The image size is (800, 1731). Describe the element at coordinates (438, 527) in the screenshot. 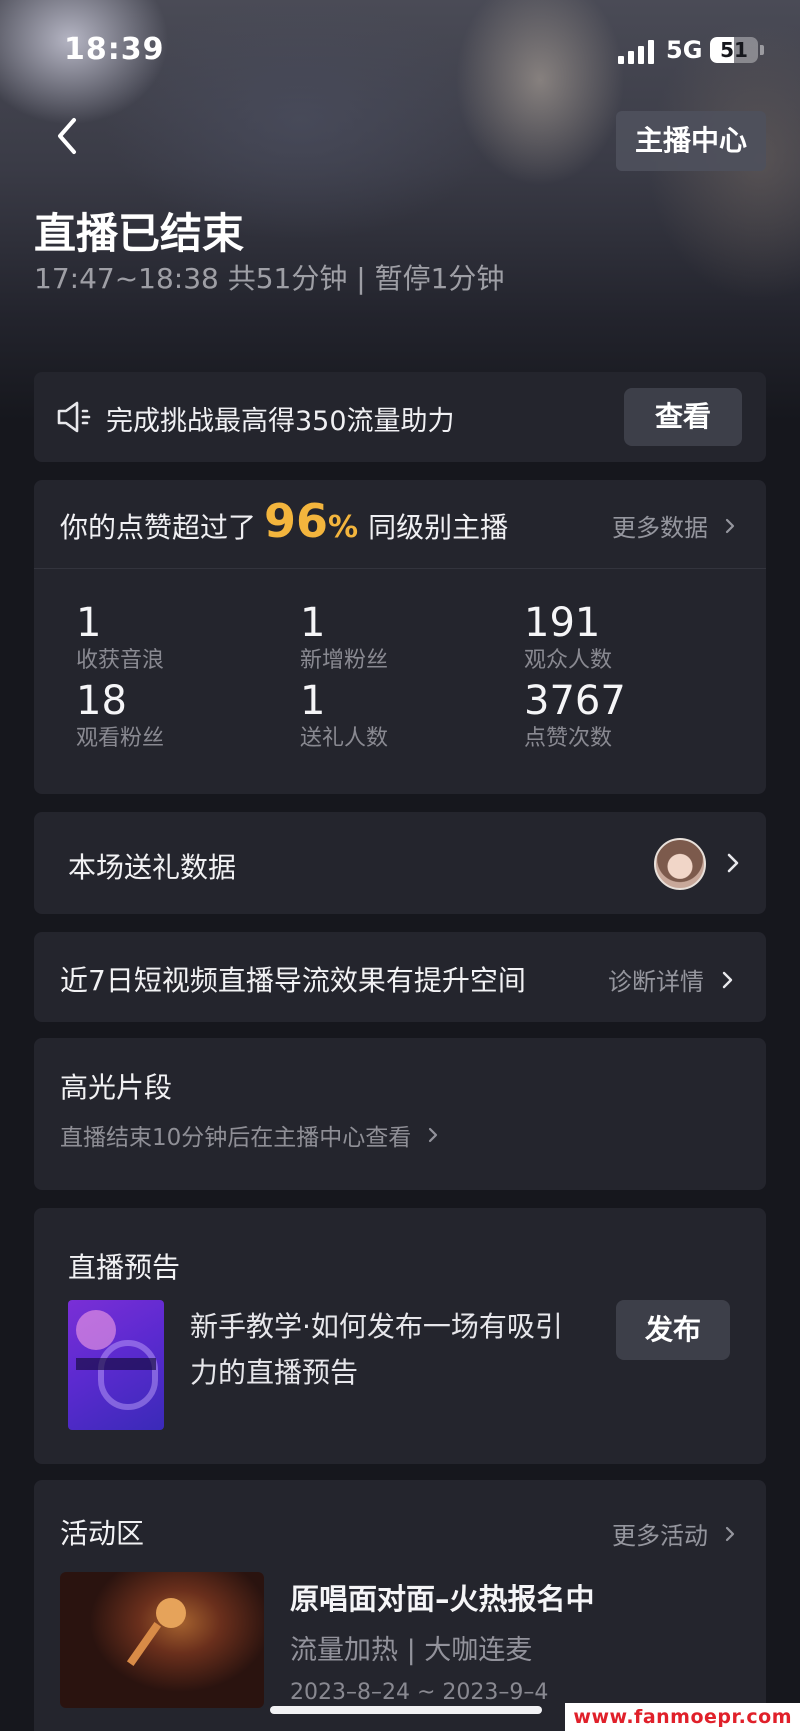

I see `like-summary-suffix: 同级别主播` at that location.